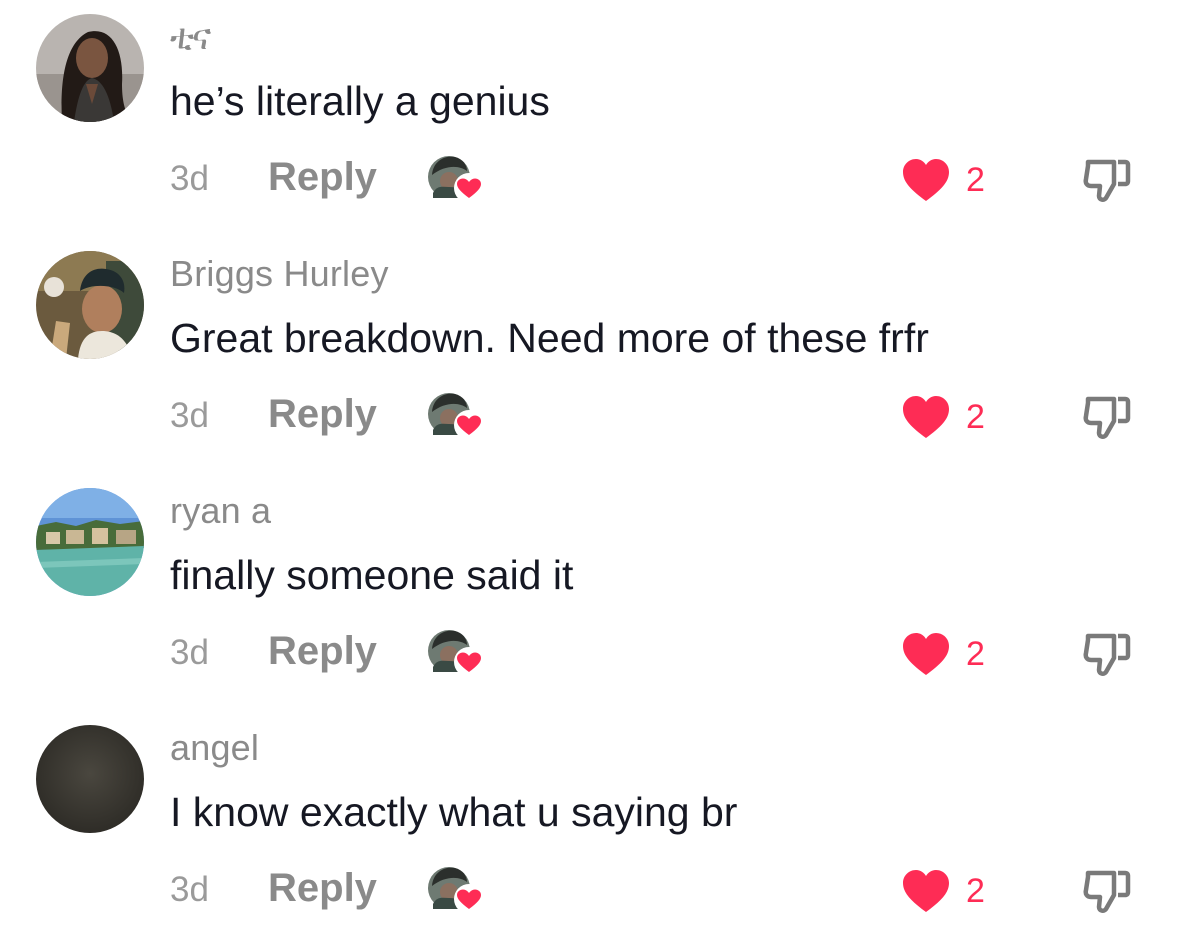  Describe the element at coordinates (279, 274) in the screenshot. I see `comment-username: Briggs Hurley` at that location.